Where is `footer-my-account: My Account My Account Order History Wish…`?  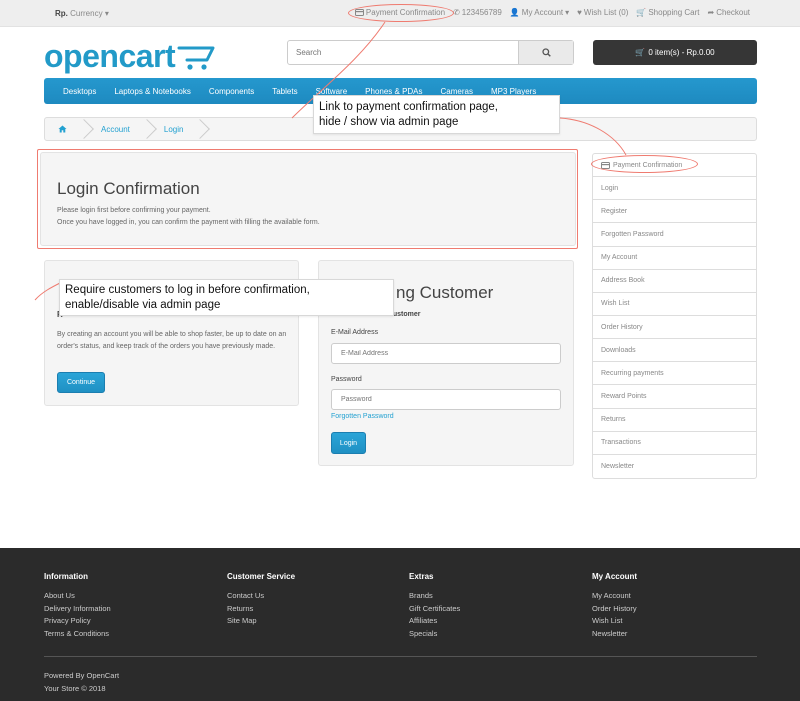 footer-my-account: My Account My Account Order History Wish… is located at coordinates (614, 606).